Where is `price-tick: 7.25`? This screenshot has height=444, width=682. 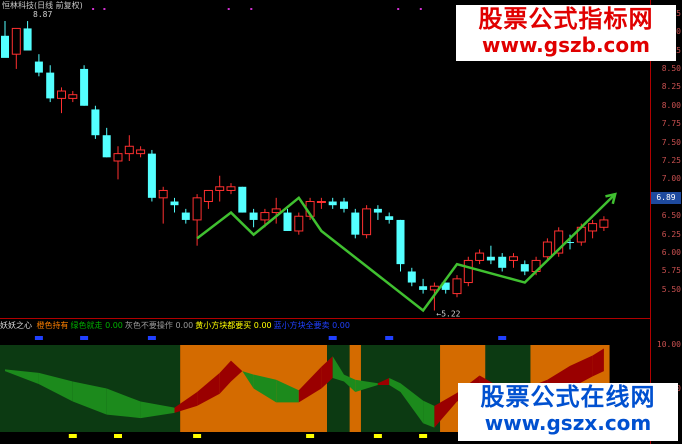
price-tick: 7.25 is located at coordinates (671, 160).